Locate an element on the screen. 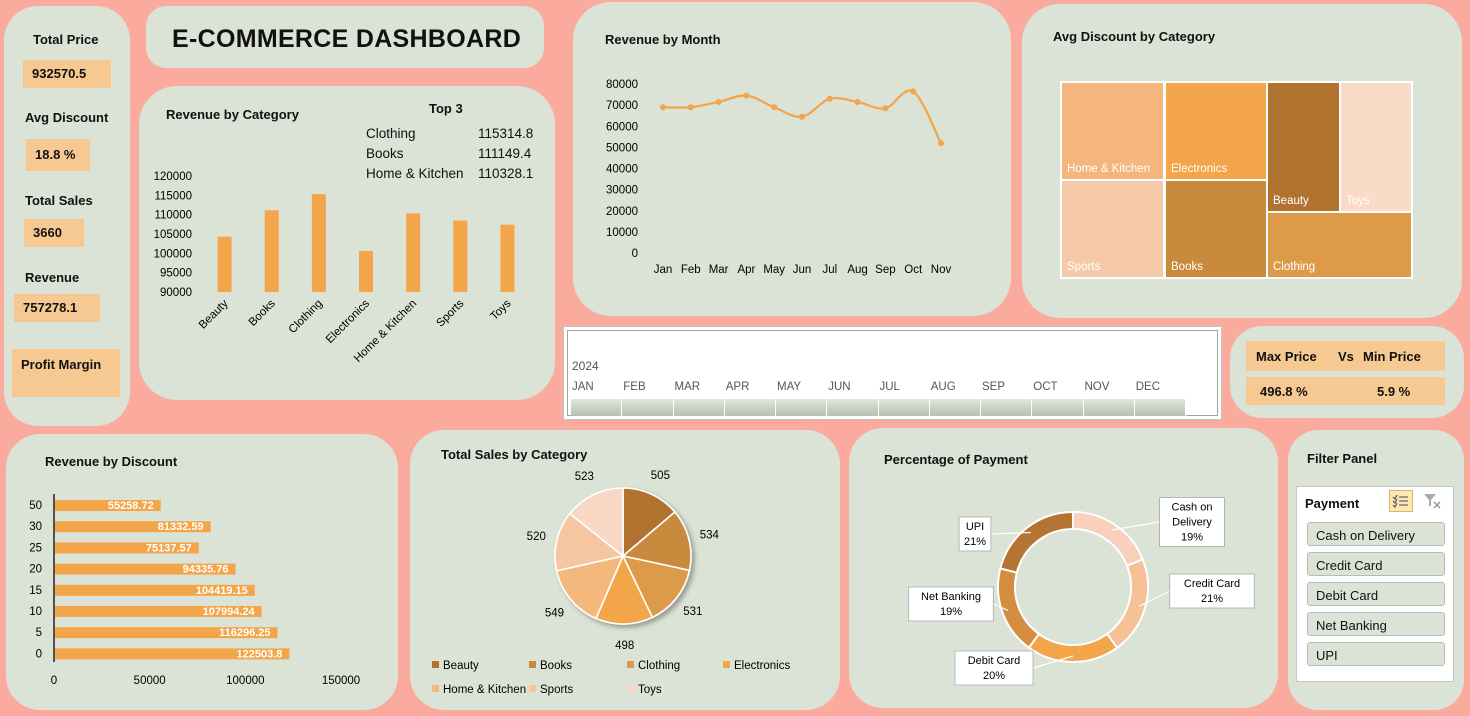  timeline-month-label: DEC is located at coordinates (1148, 387).